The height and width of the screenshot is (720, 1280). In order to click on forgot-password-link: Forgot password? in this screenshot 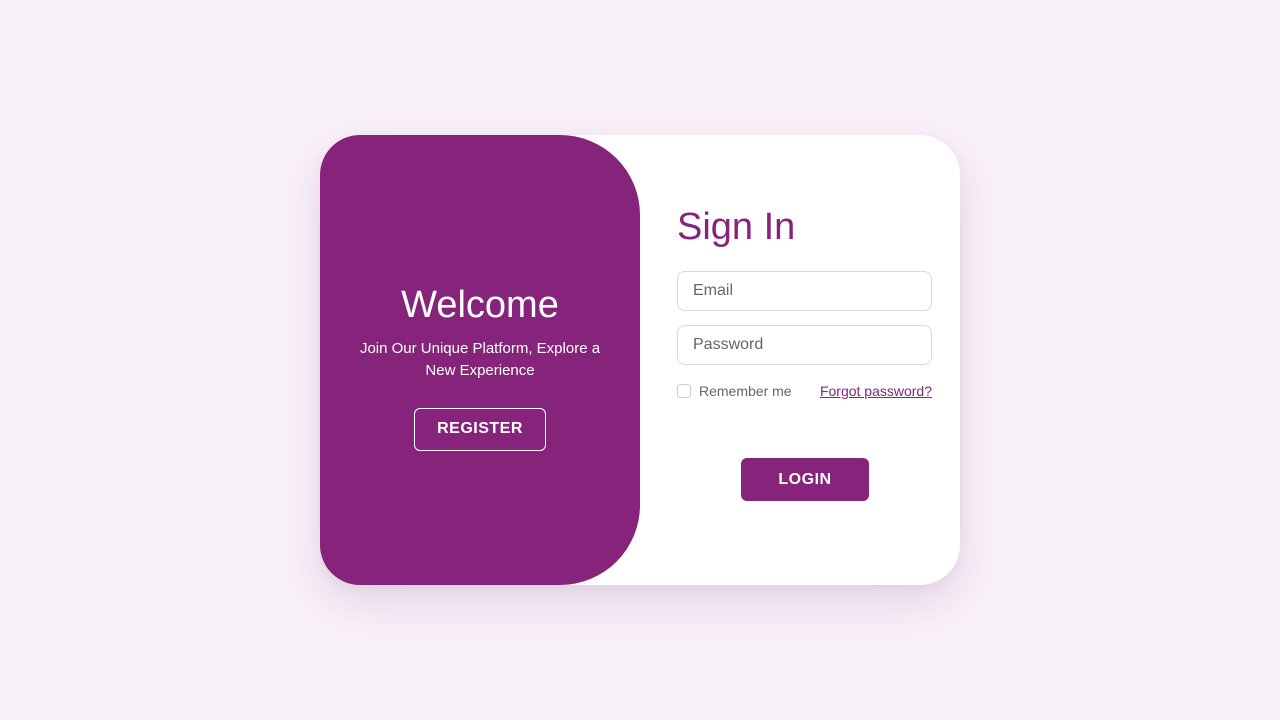, I will do `click(876, 391)`.